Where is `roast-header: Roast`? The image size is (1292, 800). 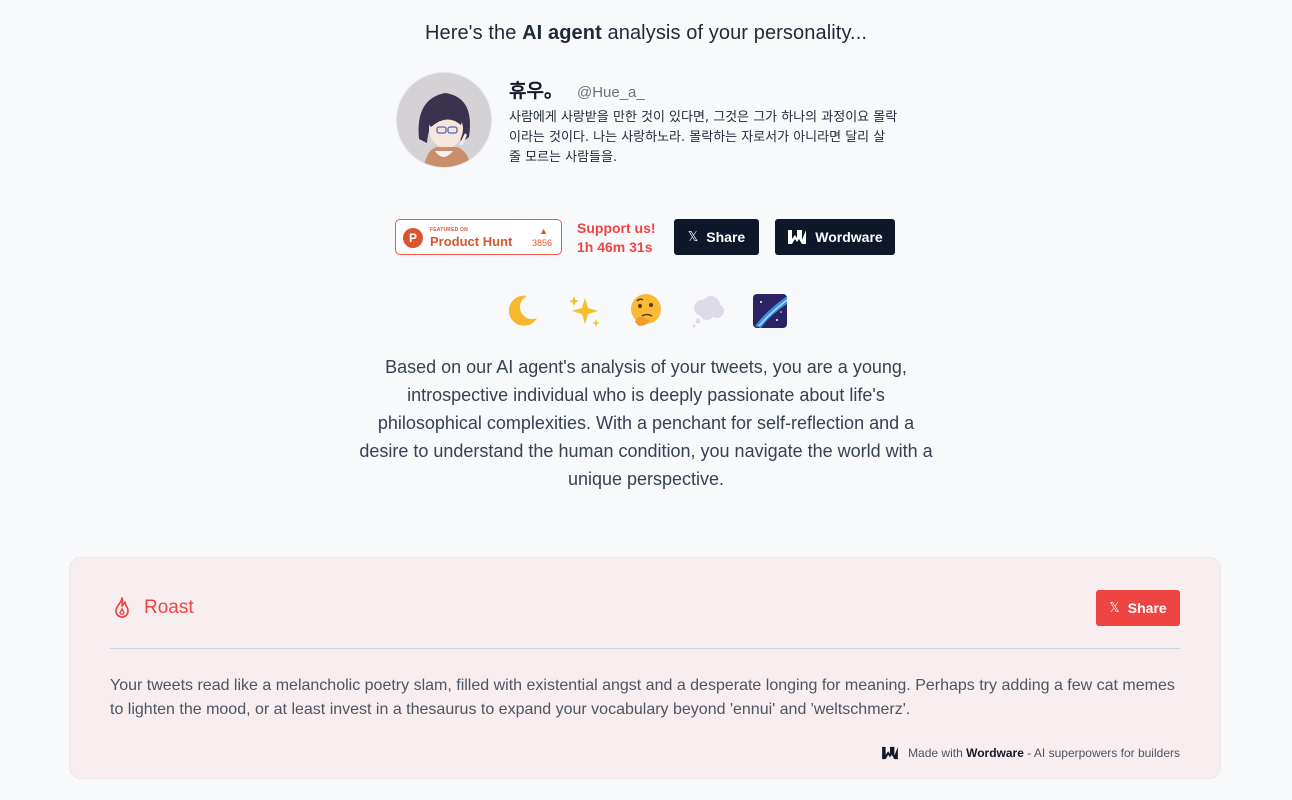
roast-header: Roast is located at coordinates (152, 608).